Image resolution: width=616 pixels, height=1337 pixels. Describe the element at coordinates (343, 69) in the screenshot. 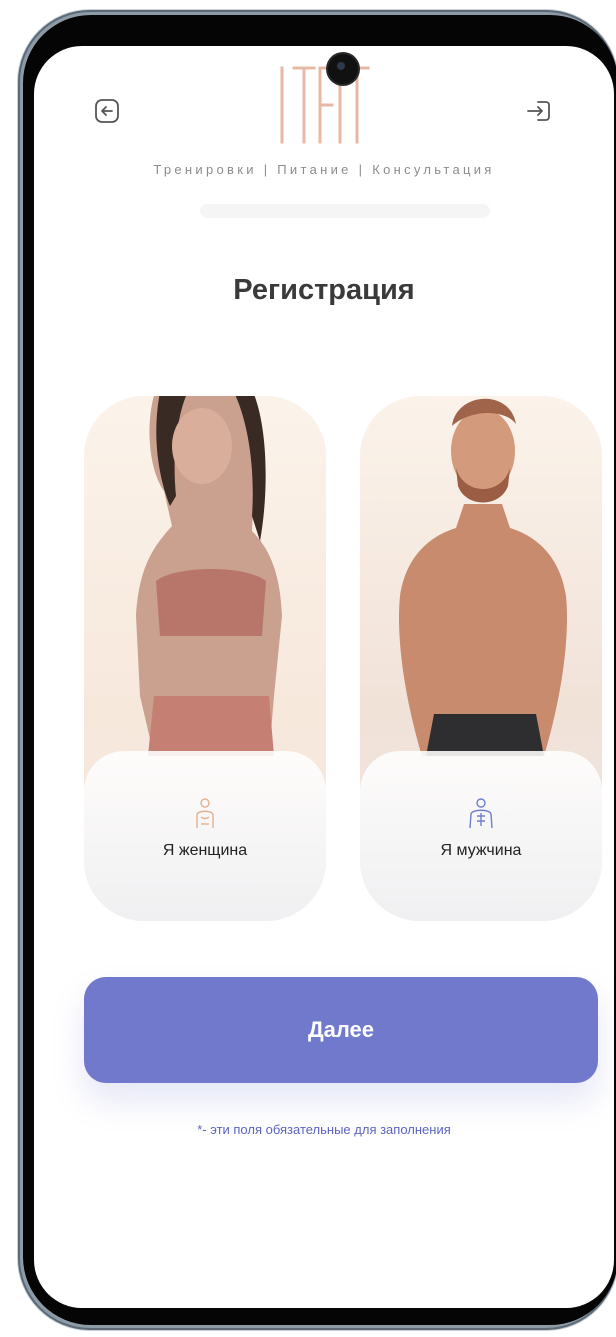

I see `front-camera` at that location.